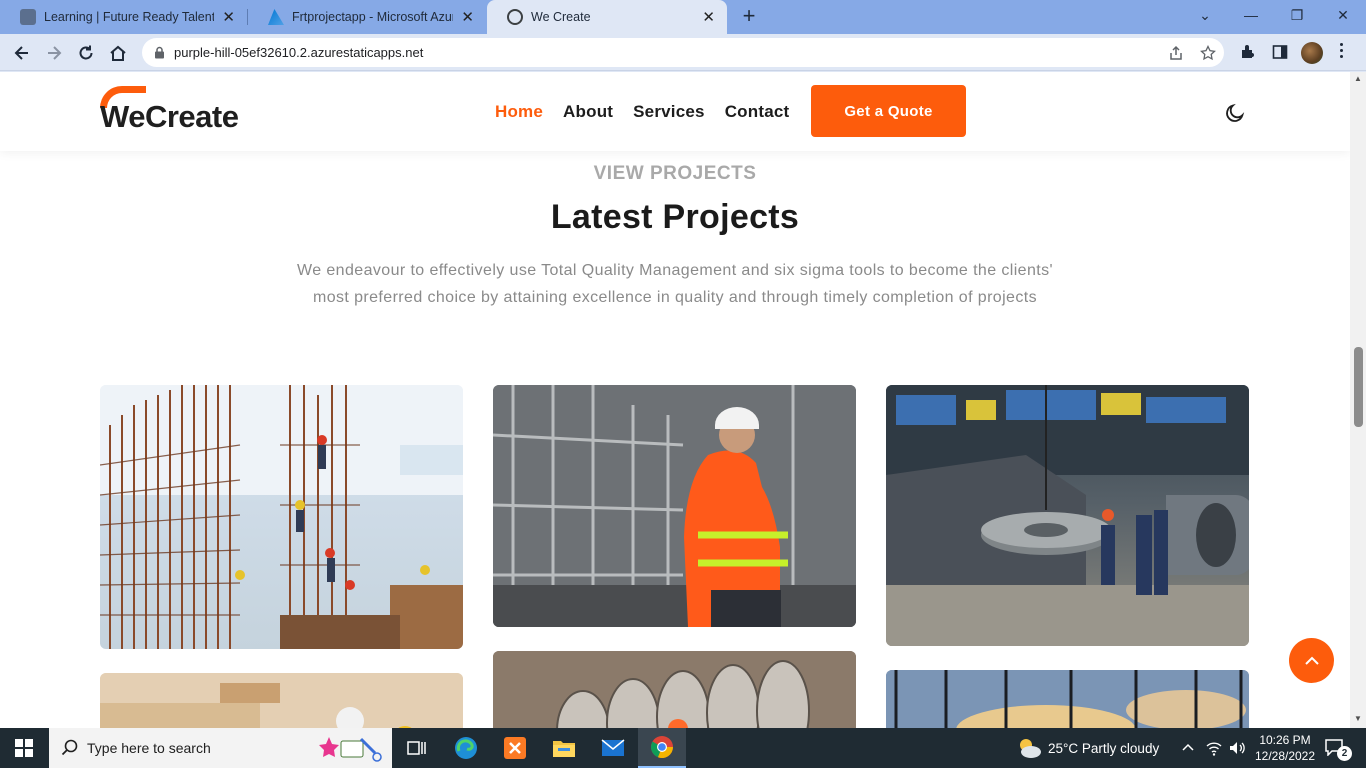 Image resolution: width=1366 pixels, height=768 pixels. I want to click on mail-icon, so click(613, 747).